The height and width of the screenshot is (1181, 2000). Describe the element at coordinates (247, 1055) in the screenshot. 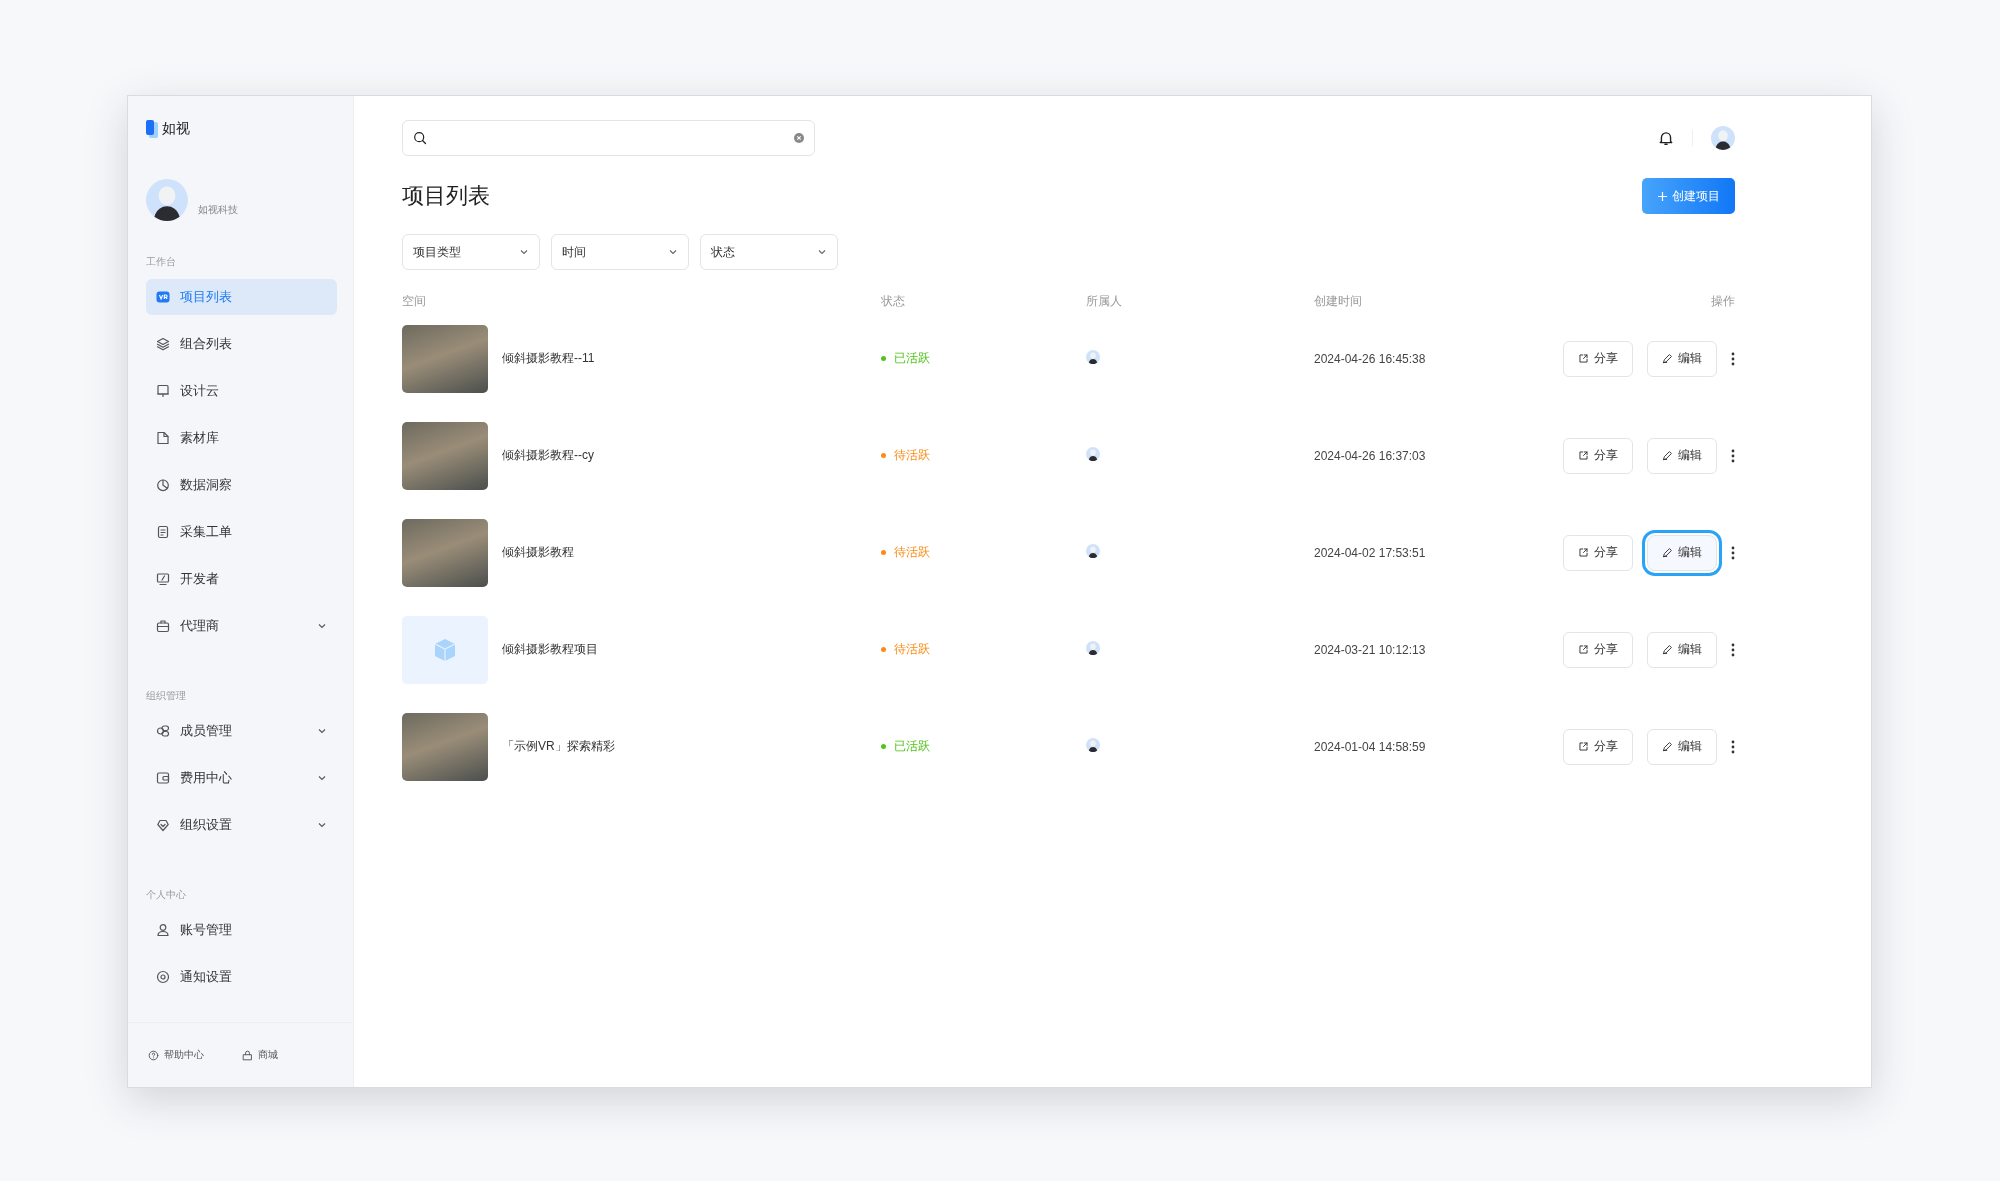

I see `bag-icon` at that location.